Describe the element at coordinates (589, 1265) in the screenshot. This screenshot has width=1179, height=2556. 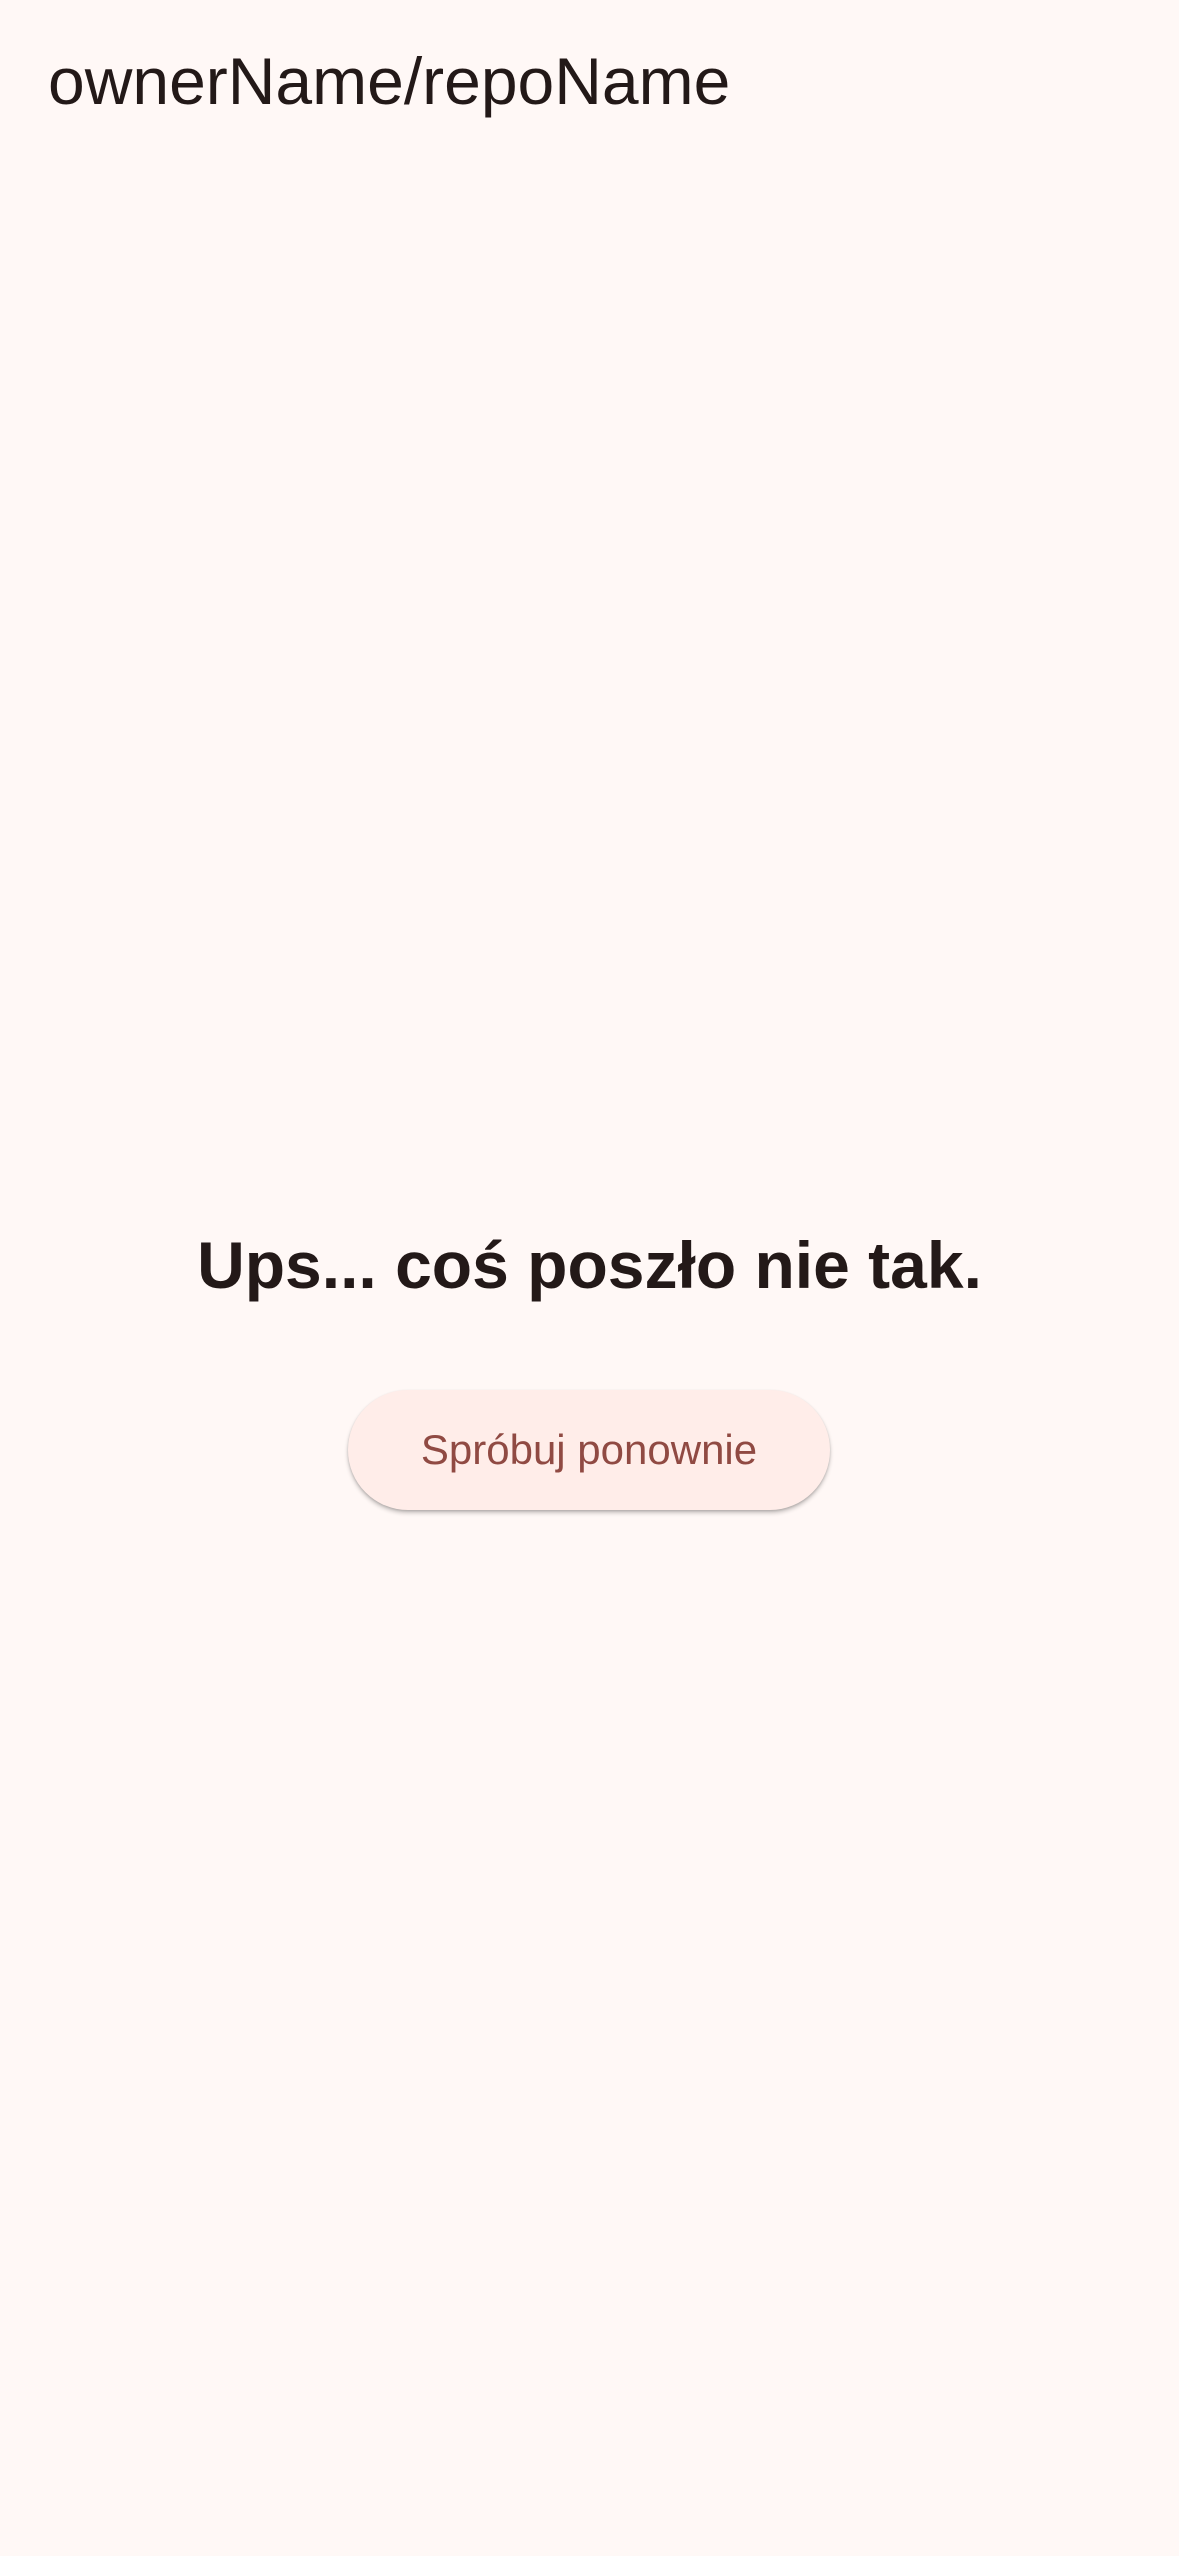
I see `error-message: Ups... coś poszło nie tak.` at that location.